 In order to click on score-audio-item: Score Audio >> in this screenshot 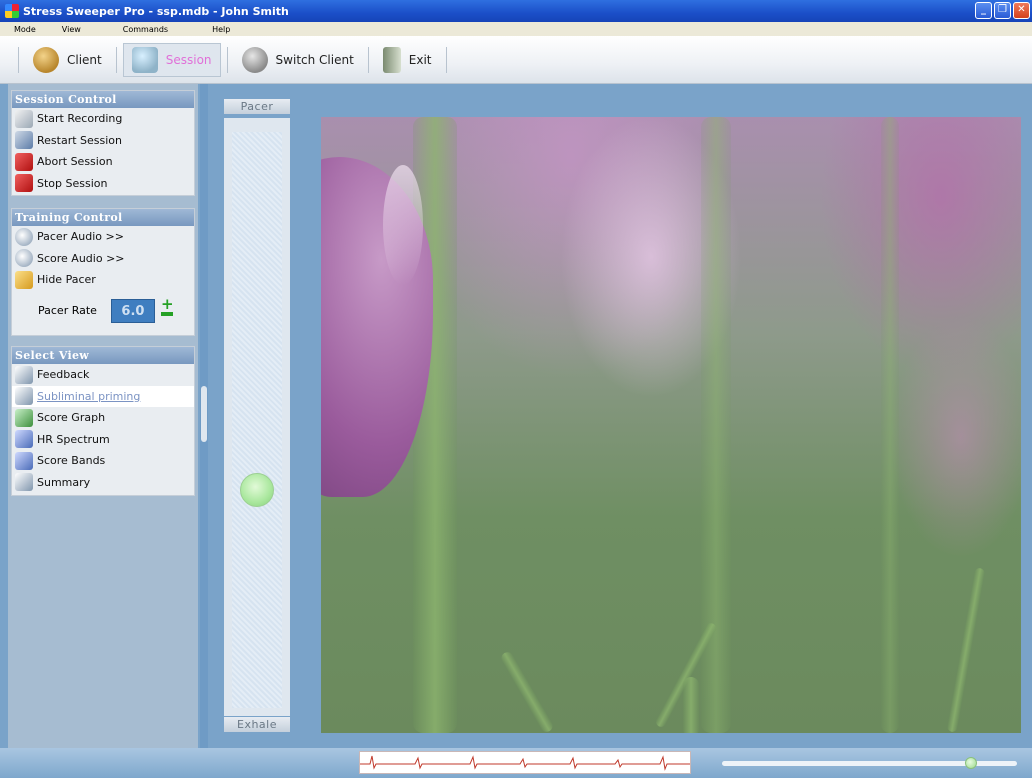, I will do `click(103, 259)`.